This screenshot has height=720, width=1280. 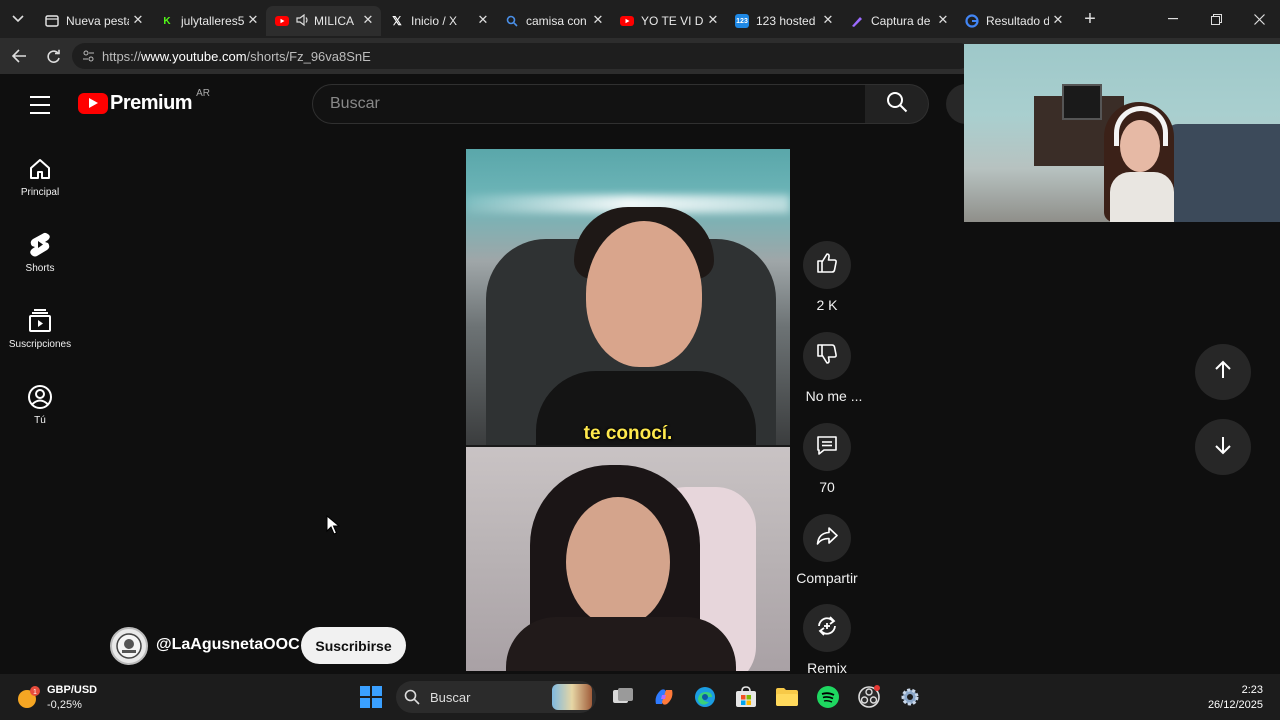 What do you see at coordinates (589, 104) in the screenshot?
I see `search-input: Buscar` at bounding box center [589, 104].